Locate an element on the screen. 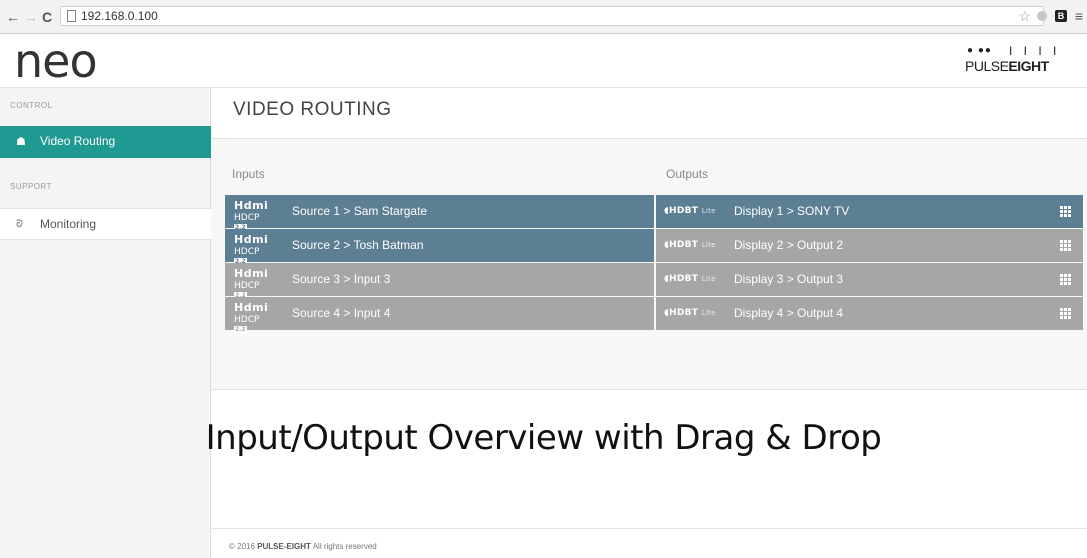  output-display-4: ◖HDBT Lite Display 4 > Output 4 is located at coordinates (869, 313).